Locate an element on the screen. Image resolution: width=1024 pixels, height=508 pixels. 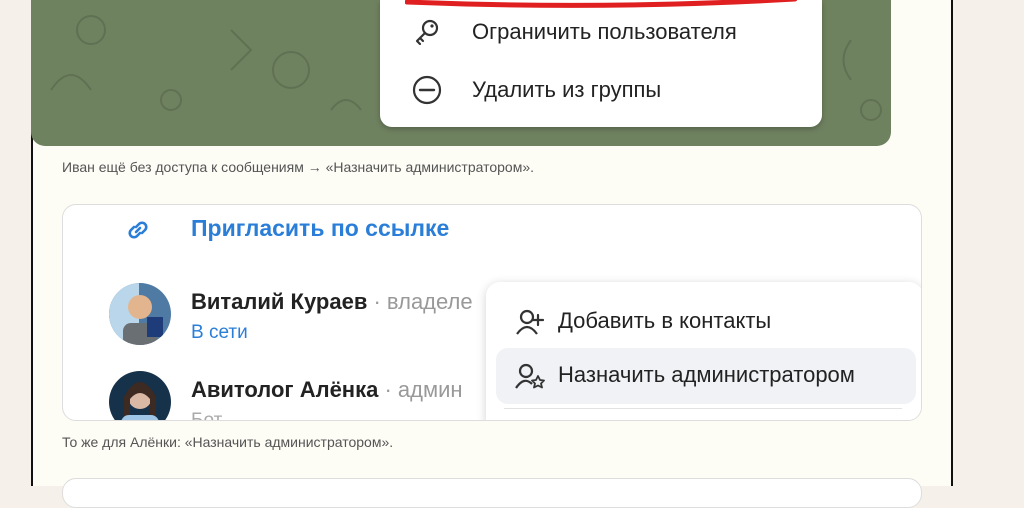
member-status: В сети is located at coordinates (219, 332).